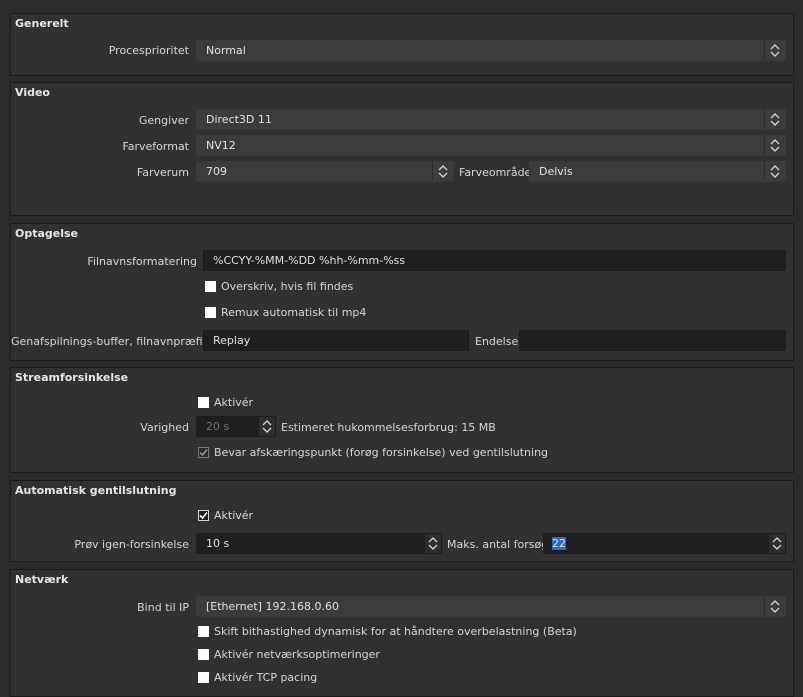  I want to click on renderer-select: Direct3D 11, so click(491, 119).